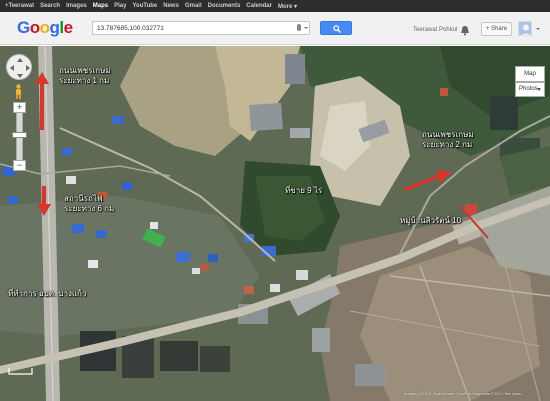  I want to click on search-button, so click(336, 28).